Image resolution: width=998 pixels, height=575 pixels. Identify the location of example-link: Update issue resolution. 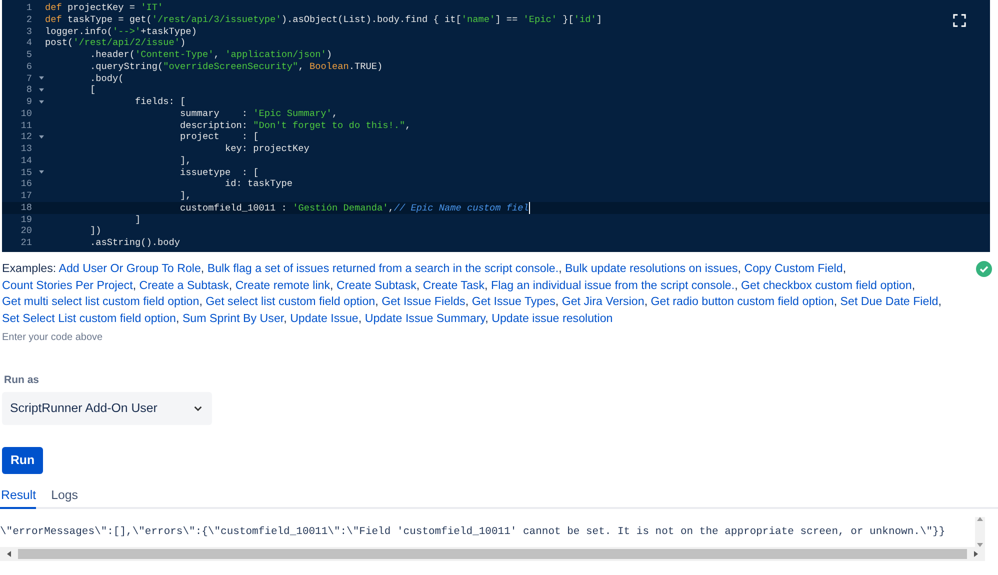
(552, 319).